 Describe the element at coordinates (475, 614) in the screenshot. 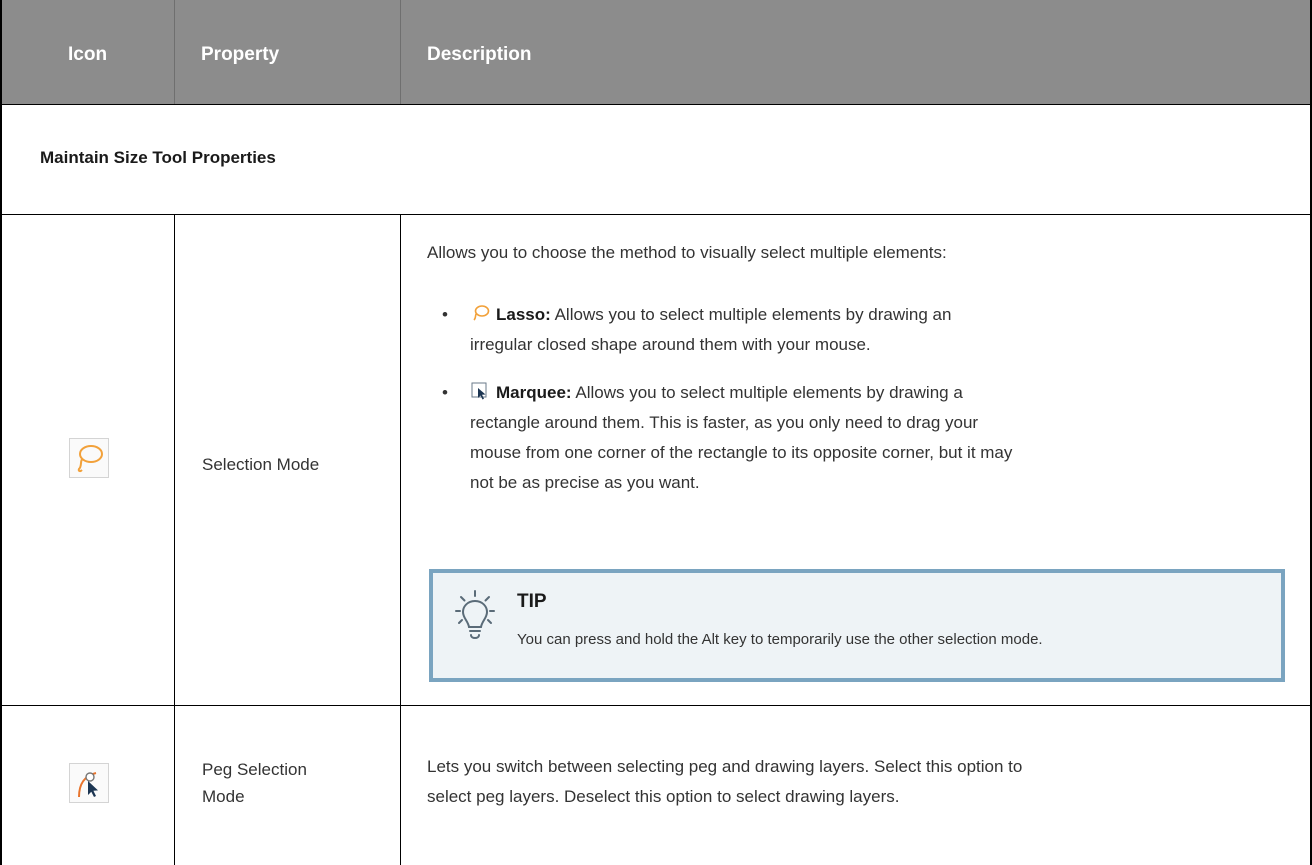

I see `lightbulb-icon` at that location.